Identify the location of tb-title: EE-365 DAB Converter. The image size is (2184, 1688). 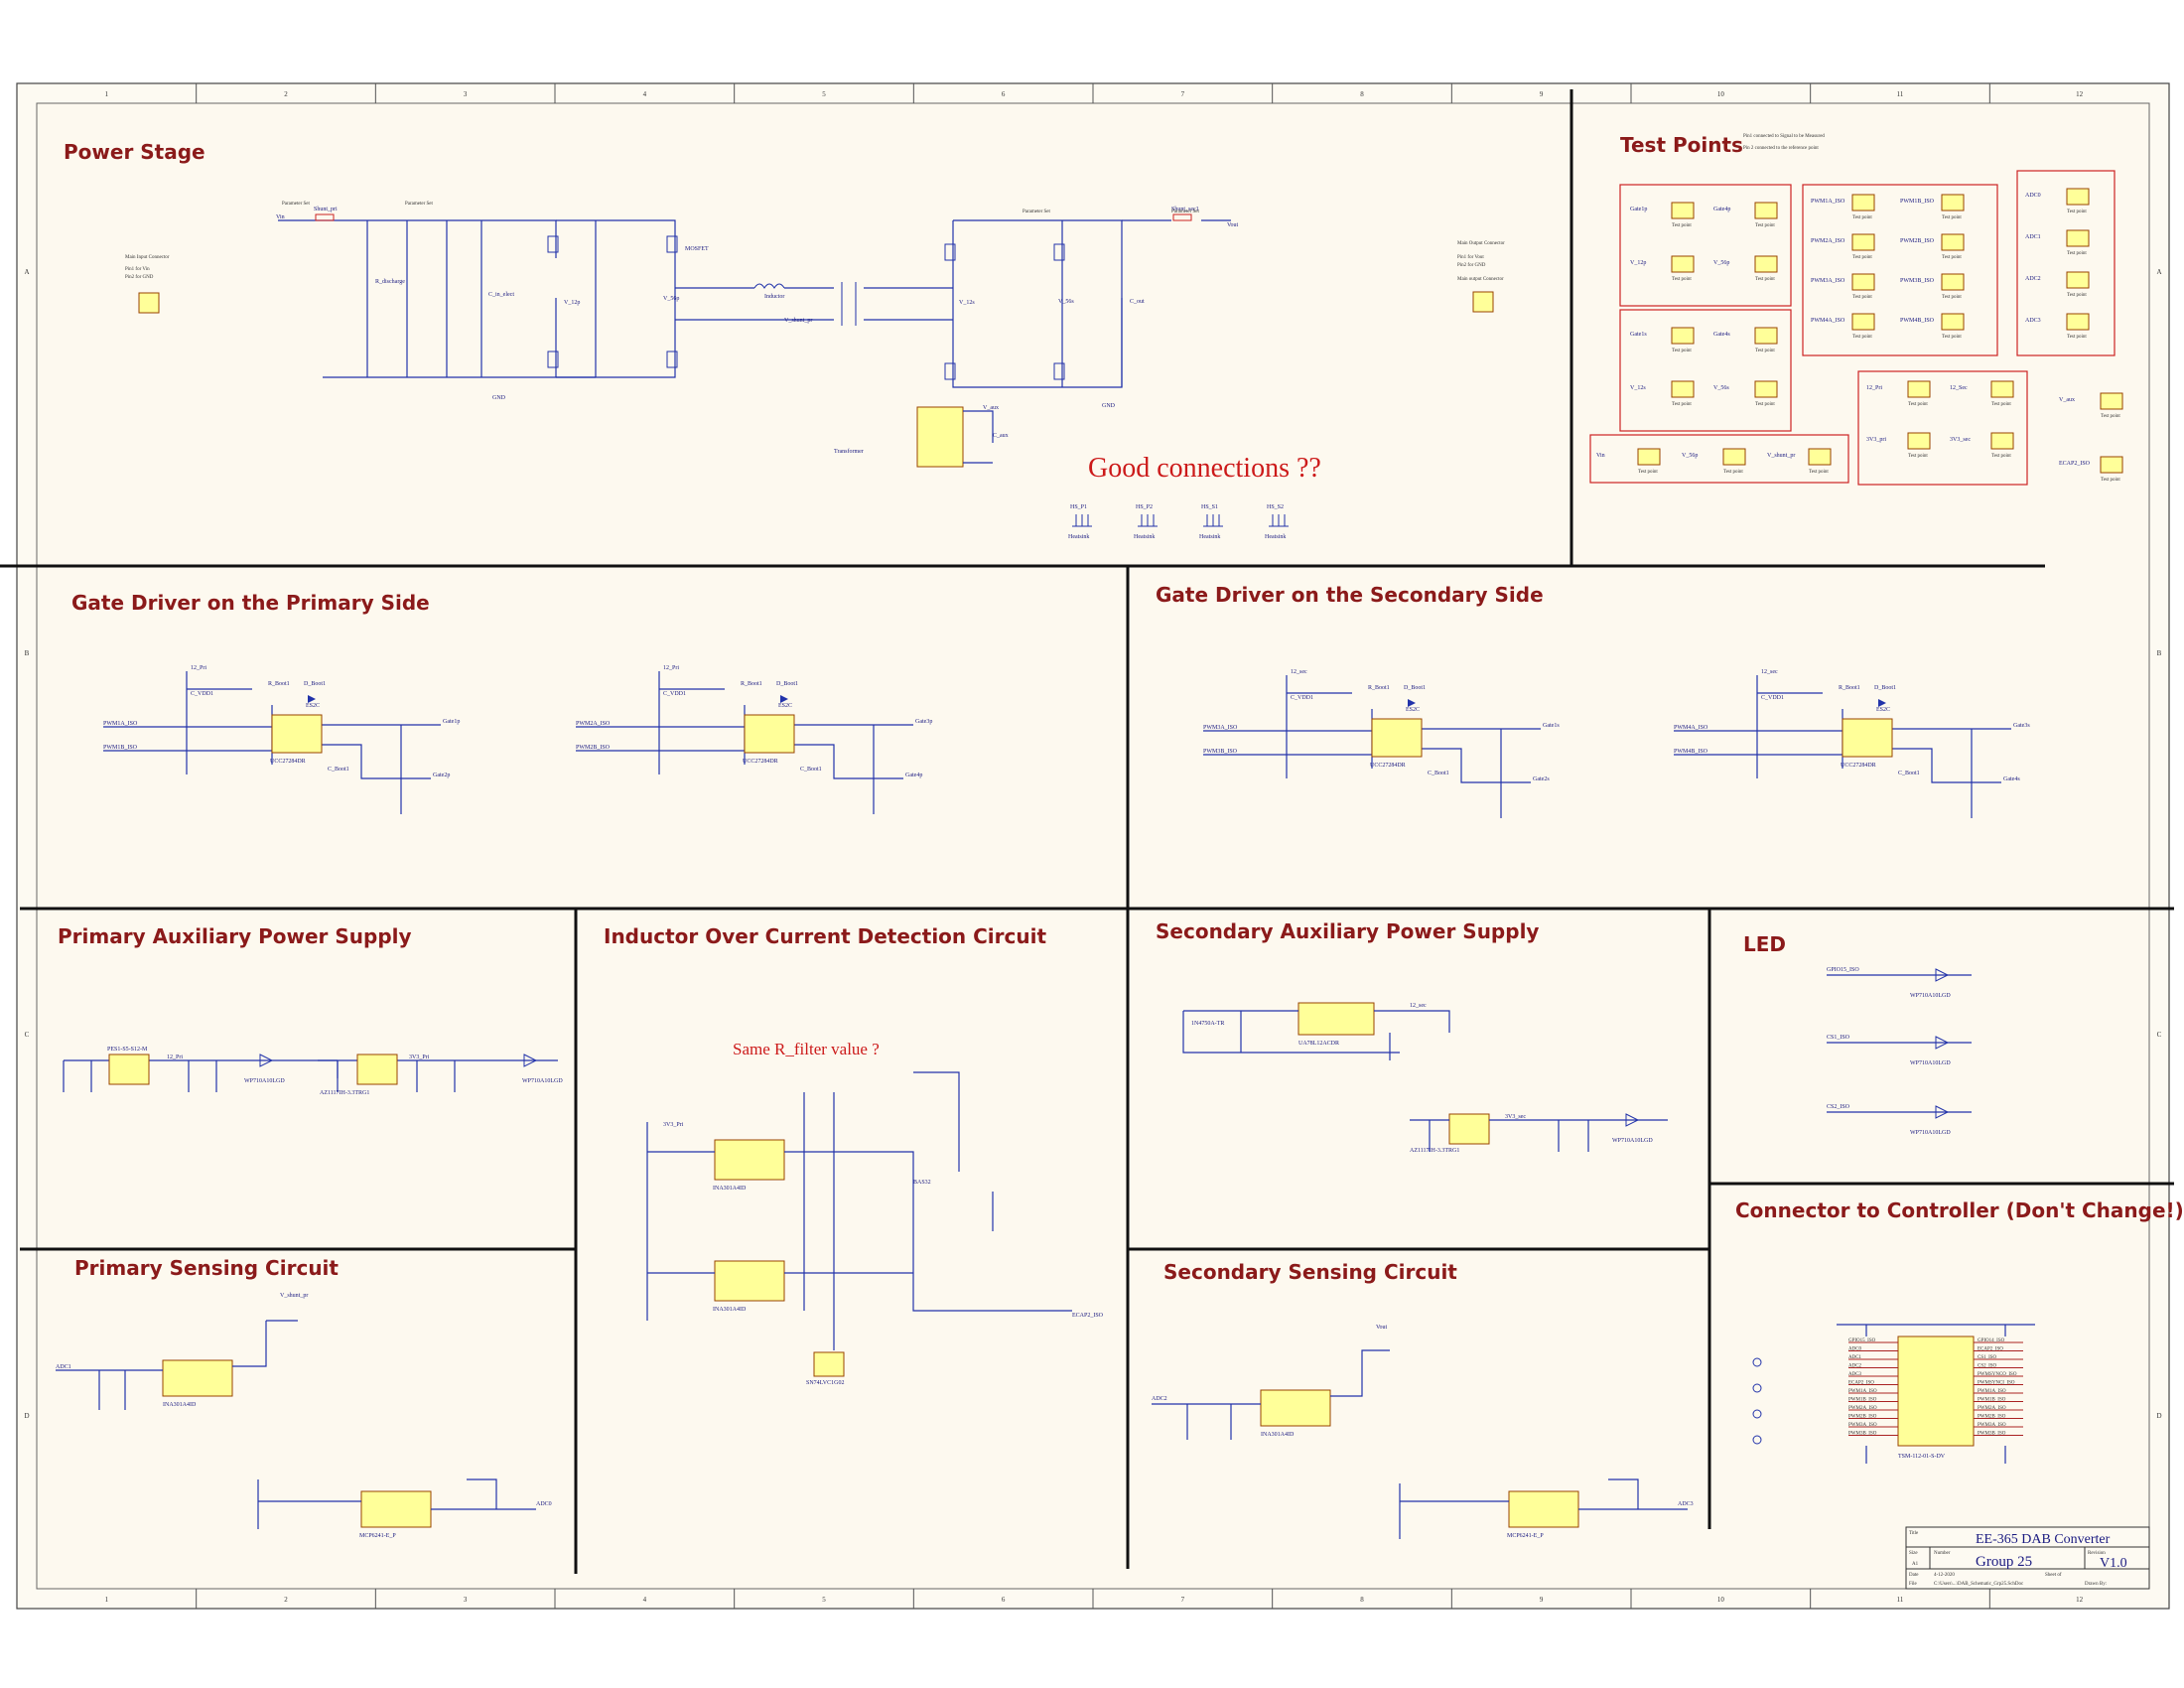
(2043, 1539).